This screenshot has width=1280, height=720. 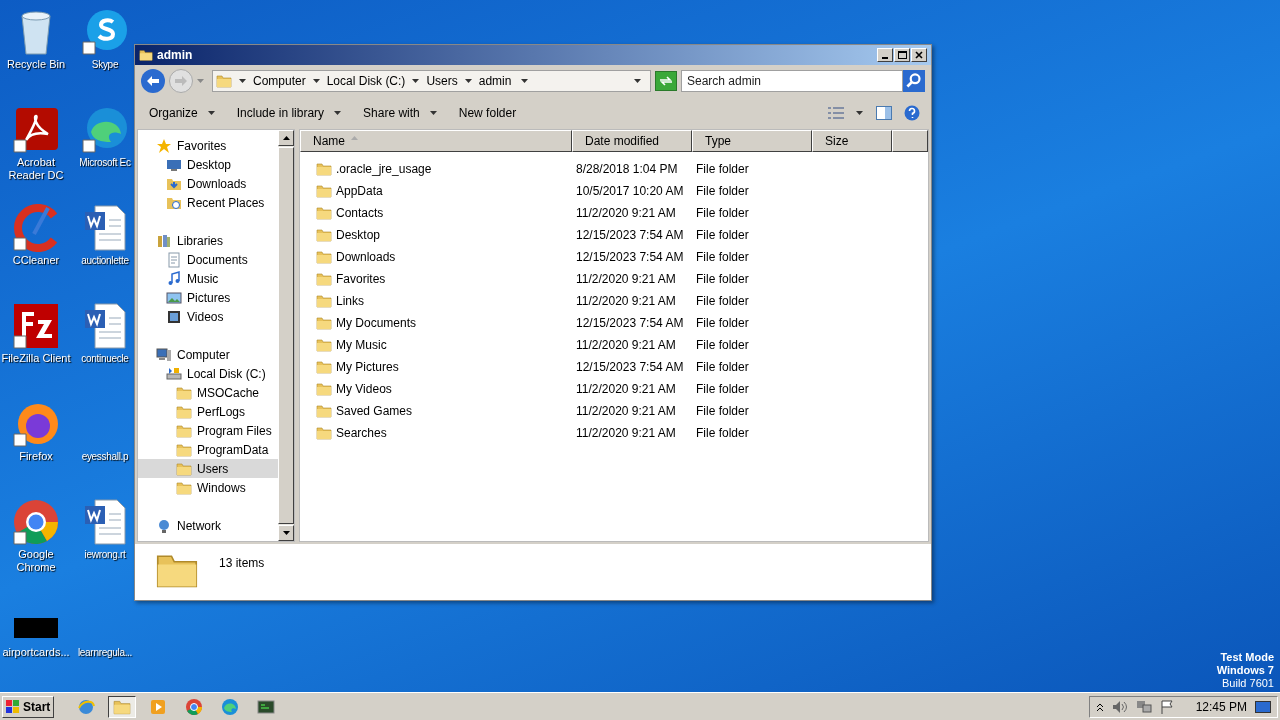 I want to click on desktop-icon: Skype, so click(x=105, y=37).